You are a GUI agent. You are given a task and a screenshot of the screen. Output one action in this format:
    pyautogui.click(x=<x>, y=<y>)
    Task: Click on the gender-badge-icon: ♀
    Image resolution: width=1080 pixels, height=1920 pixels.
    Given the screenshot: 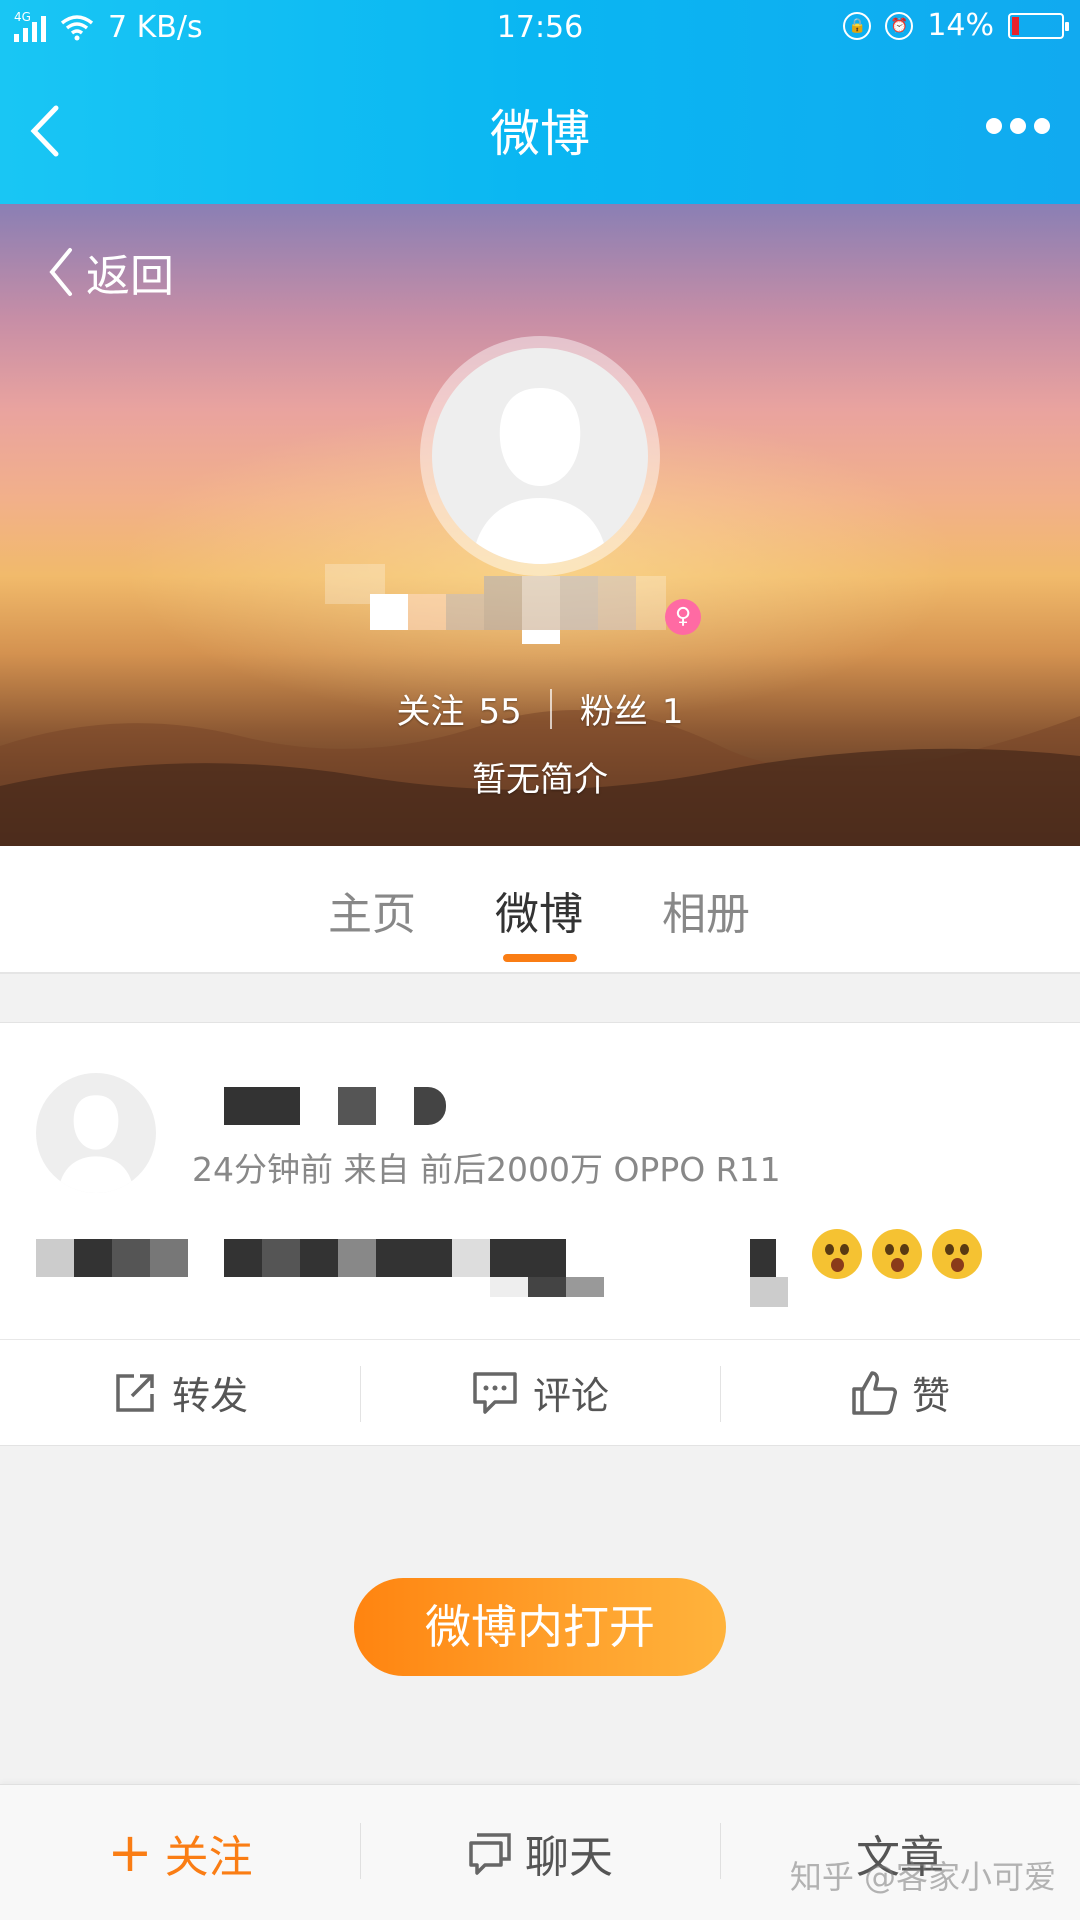 What is the action you would take?
    pyautogui.click(x=683, y=617)
    